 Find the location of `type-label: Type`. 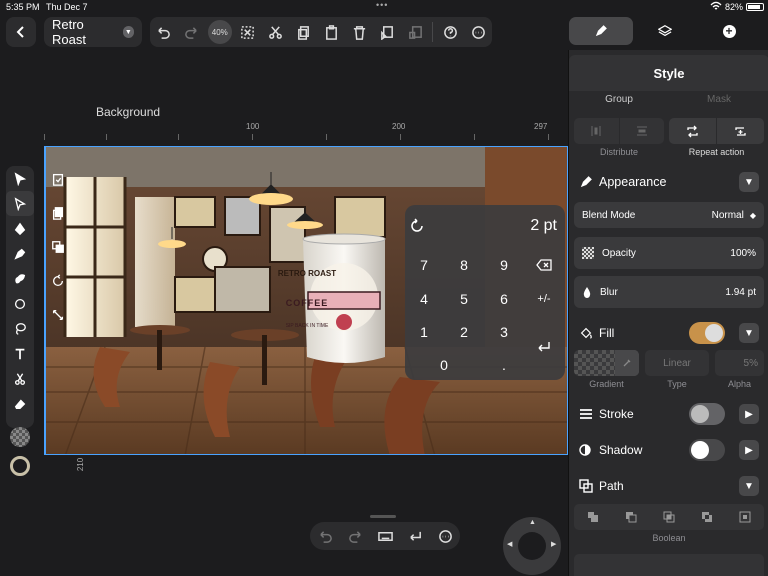

type-label: Type is located at coordinates (677, 384).